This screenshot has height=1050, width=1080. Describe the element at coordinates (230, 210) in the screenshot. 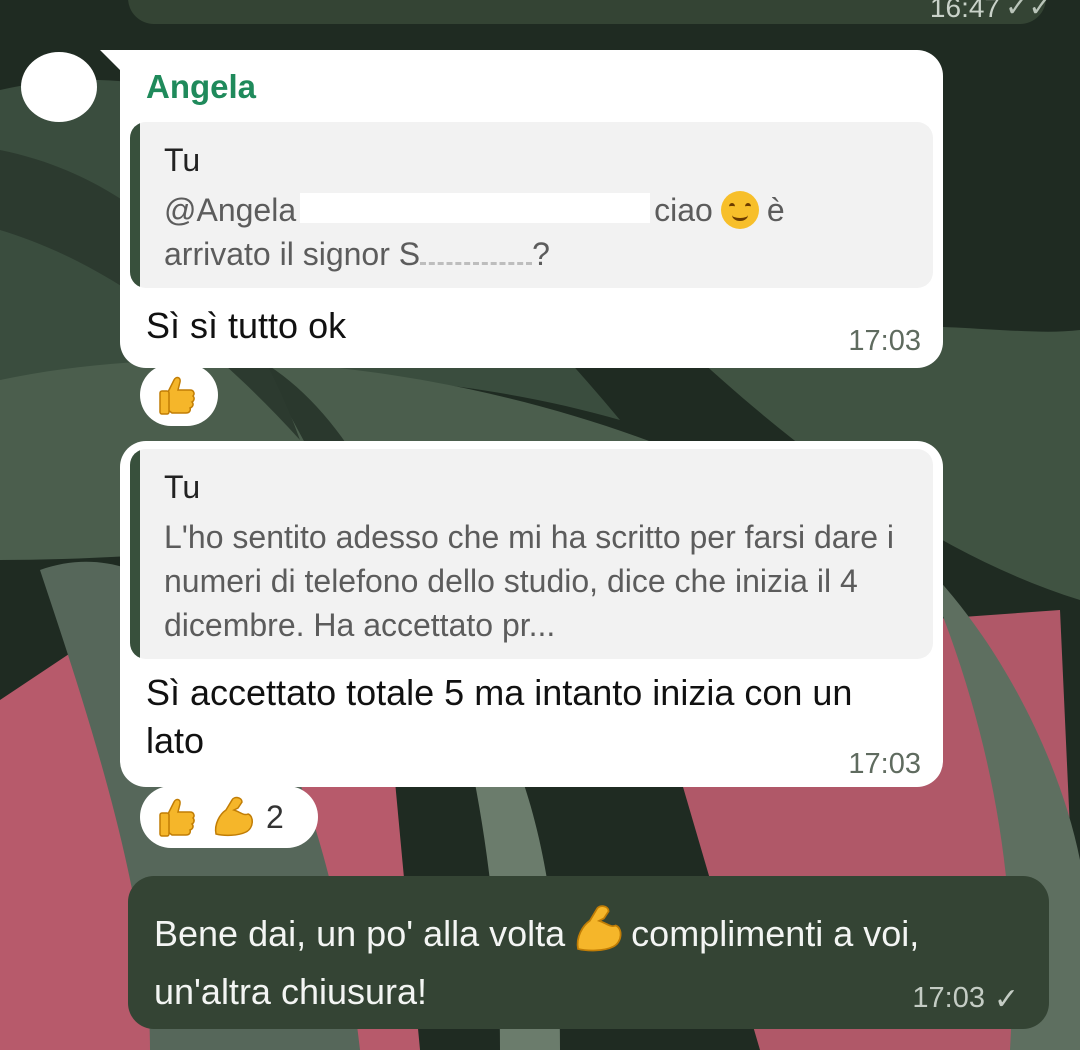

I see `quote-text-start: @Angela` at that location.